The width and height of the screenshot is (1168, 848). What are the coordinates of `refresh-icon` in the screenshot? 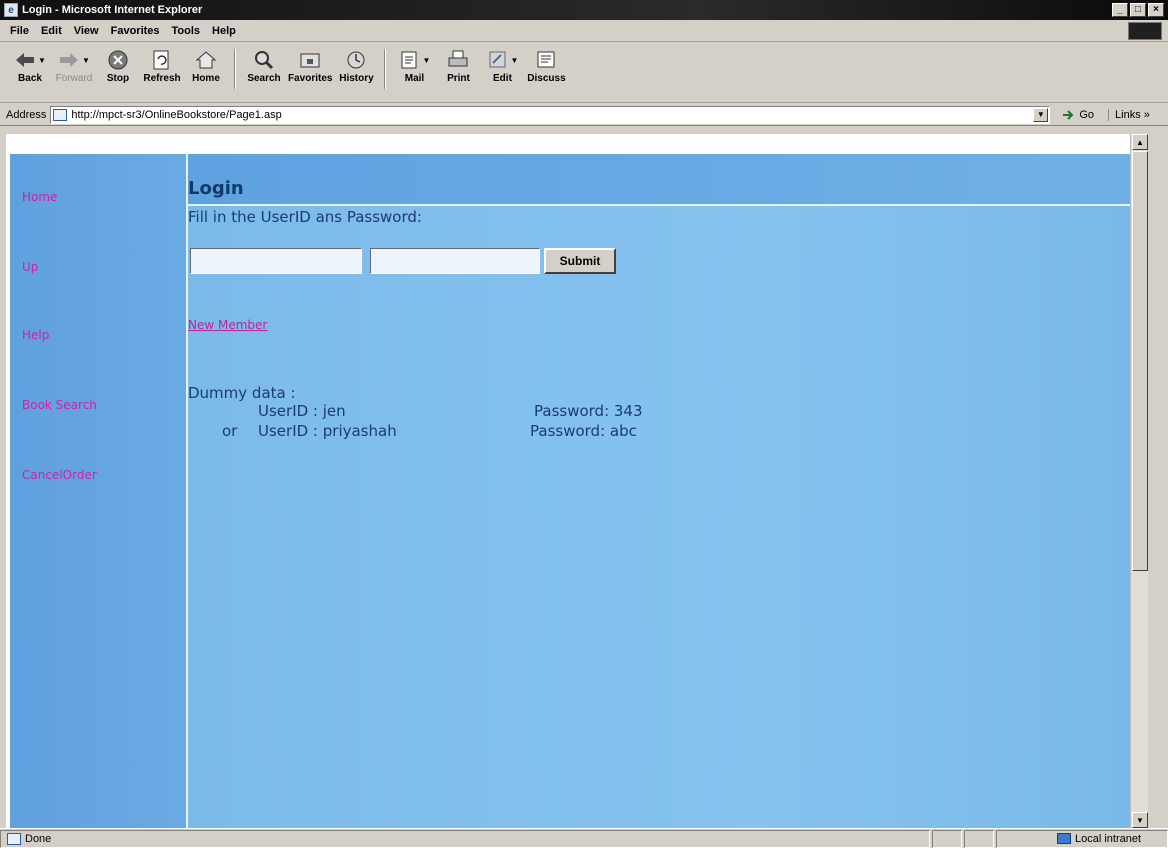 It's located at (162, 60).